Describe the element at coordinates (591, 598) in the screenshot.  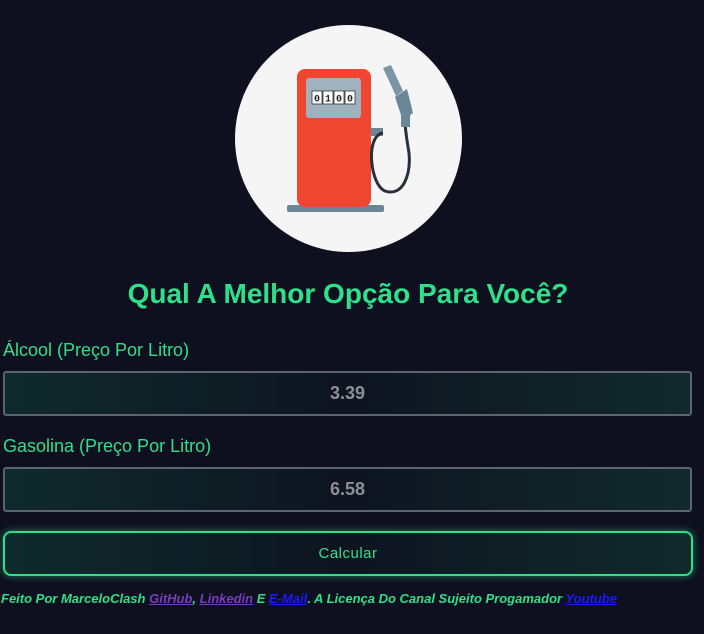
I see `youtube-link: Youtube` at that location.